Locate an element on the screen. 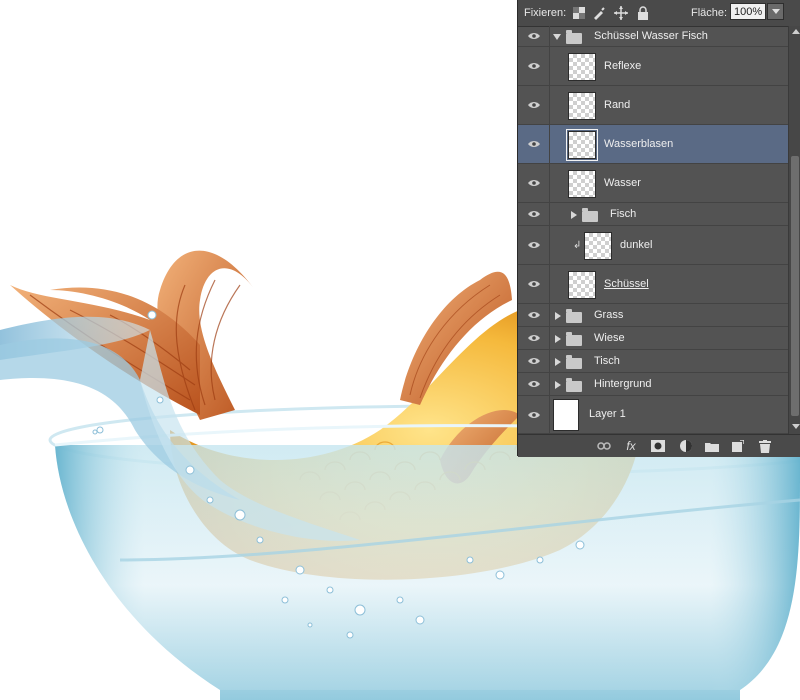 Image resolution: width=800 pixels, height=700 pixels. lock-label: Fixieren: is located at coordinates (545, 13).